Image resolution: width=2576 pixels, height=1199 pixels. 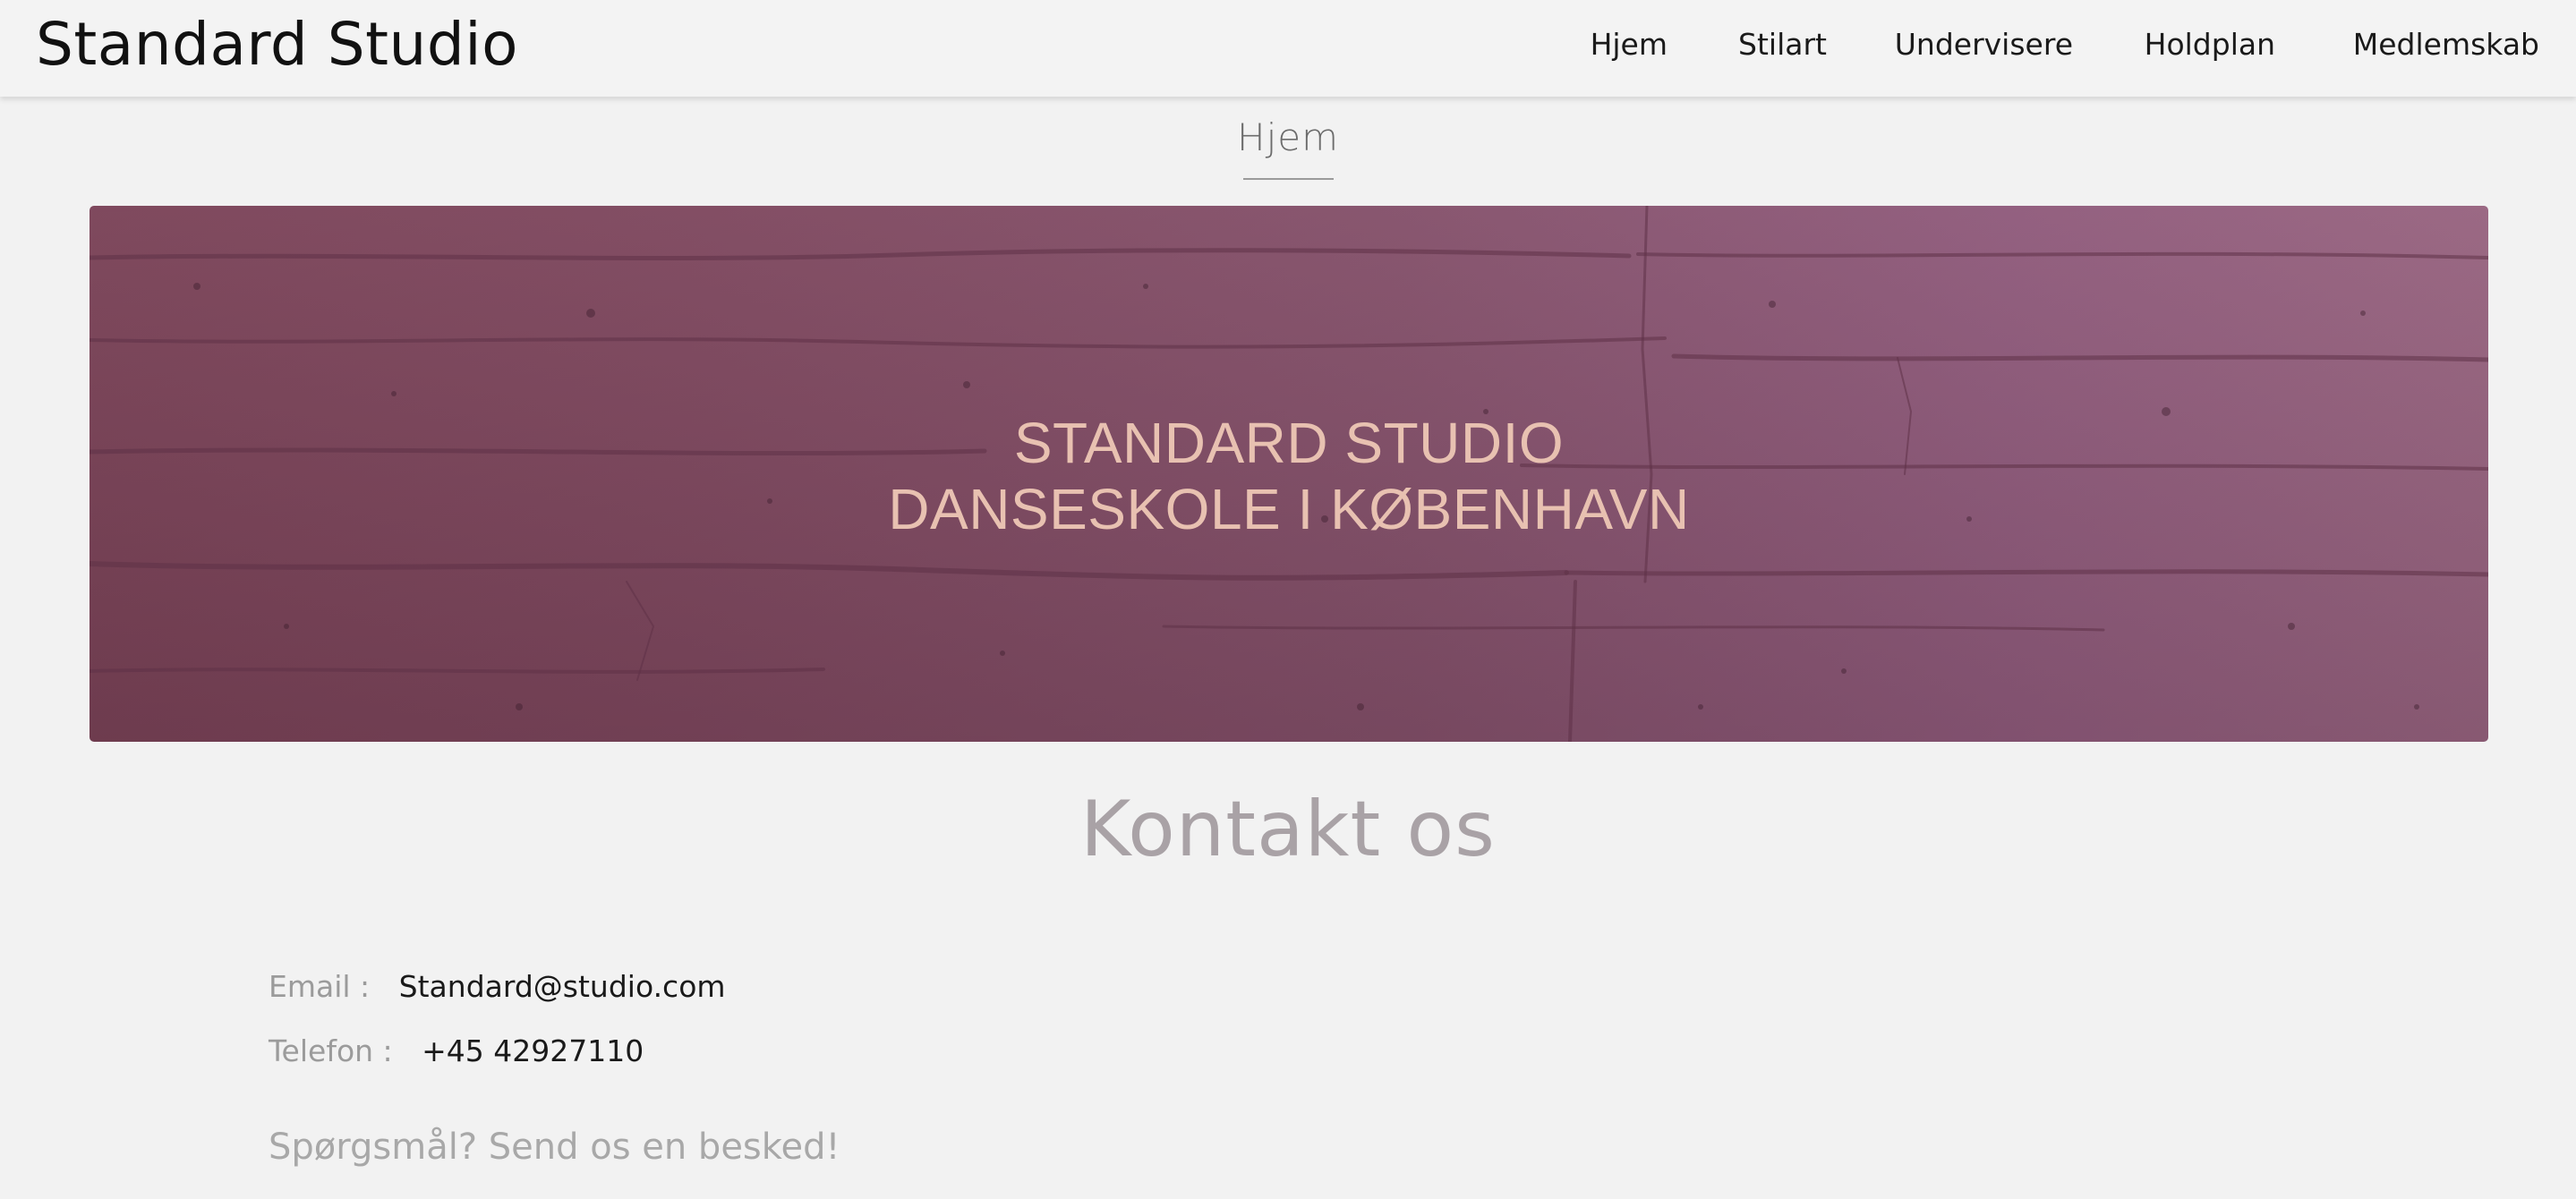 I want to click on nav-link-hjem: Hjem, so click(x=1629, y=44).